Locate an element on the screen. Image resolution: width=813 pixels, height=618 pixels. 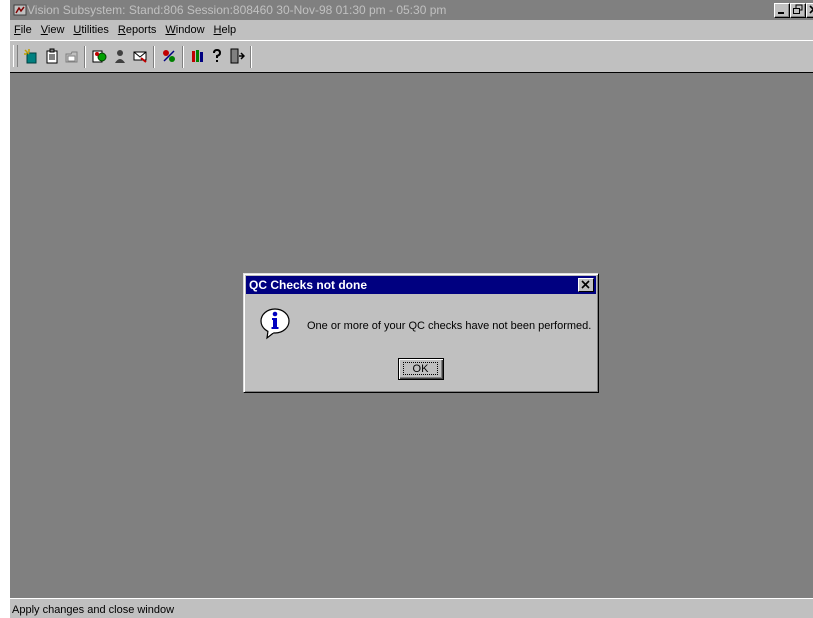
menu-reports: Reports is located at coordinates (137, 30).